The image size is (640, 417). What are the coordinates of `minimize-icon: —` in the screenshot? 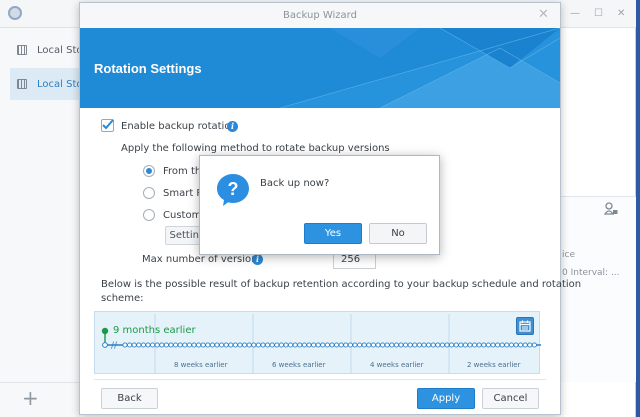 It's located at (575, 14).